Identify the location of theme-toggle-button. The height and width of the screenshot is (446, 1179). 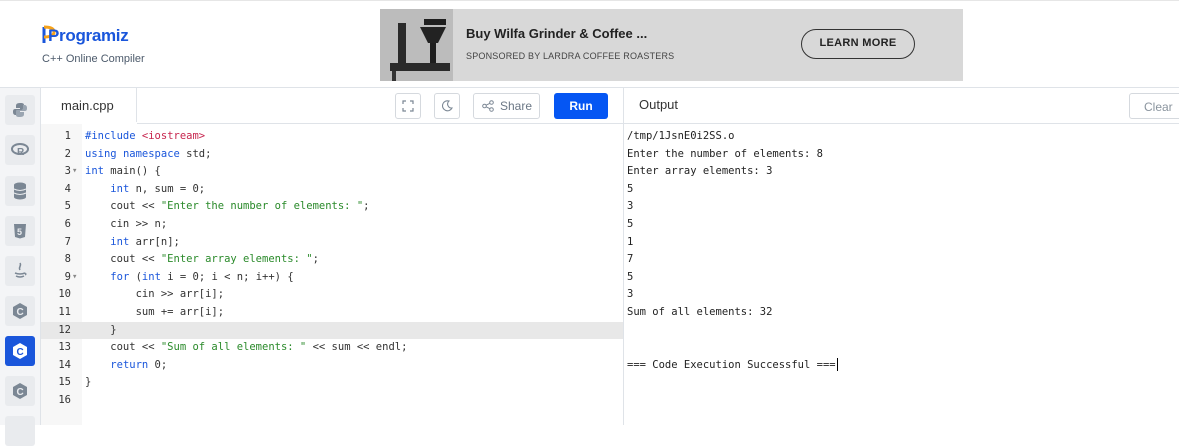
(447, 106).